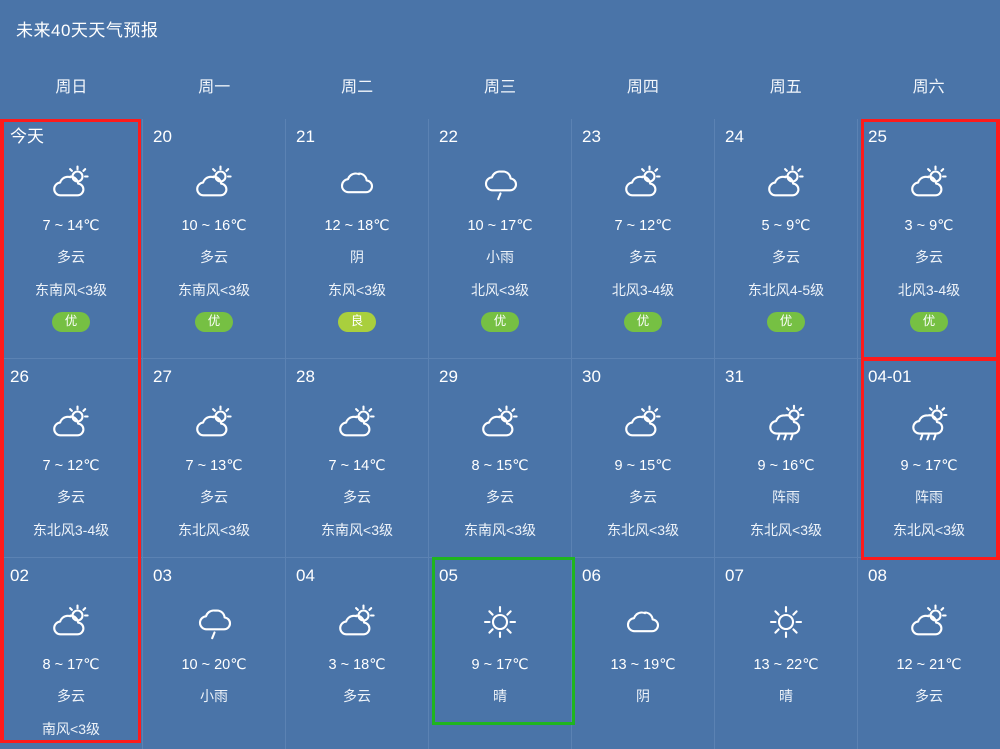 The height and width of the screenshot is (749, 1000). What do you see at coordinates (786, 239) in the screenshot?
I see `forecast-day-cell: 24 5 ~ 9℃ 多云 东北风4-5级优` at bounding box center [786, 239].